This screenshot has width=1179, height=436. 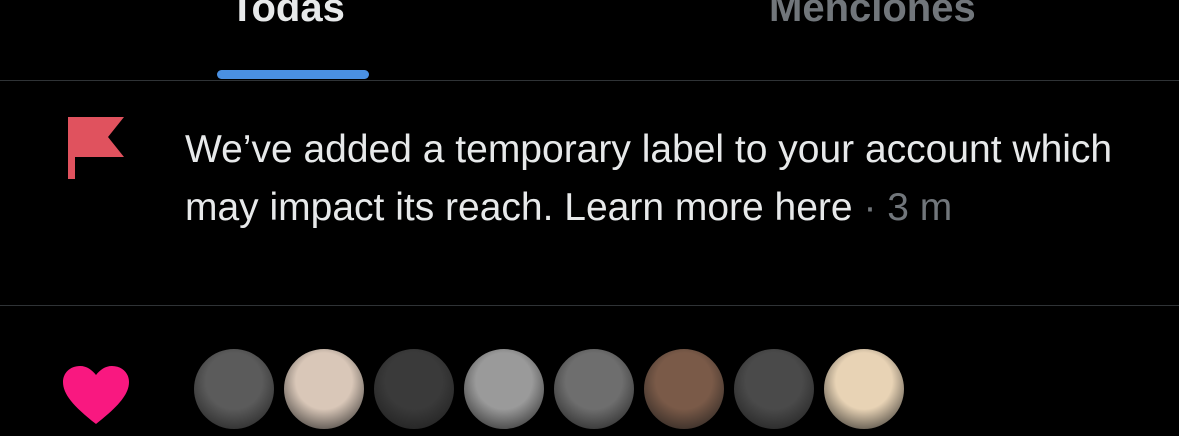 I want to click on tab-mentions: Menciones, so click(x=872, y=15).